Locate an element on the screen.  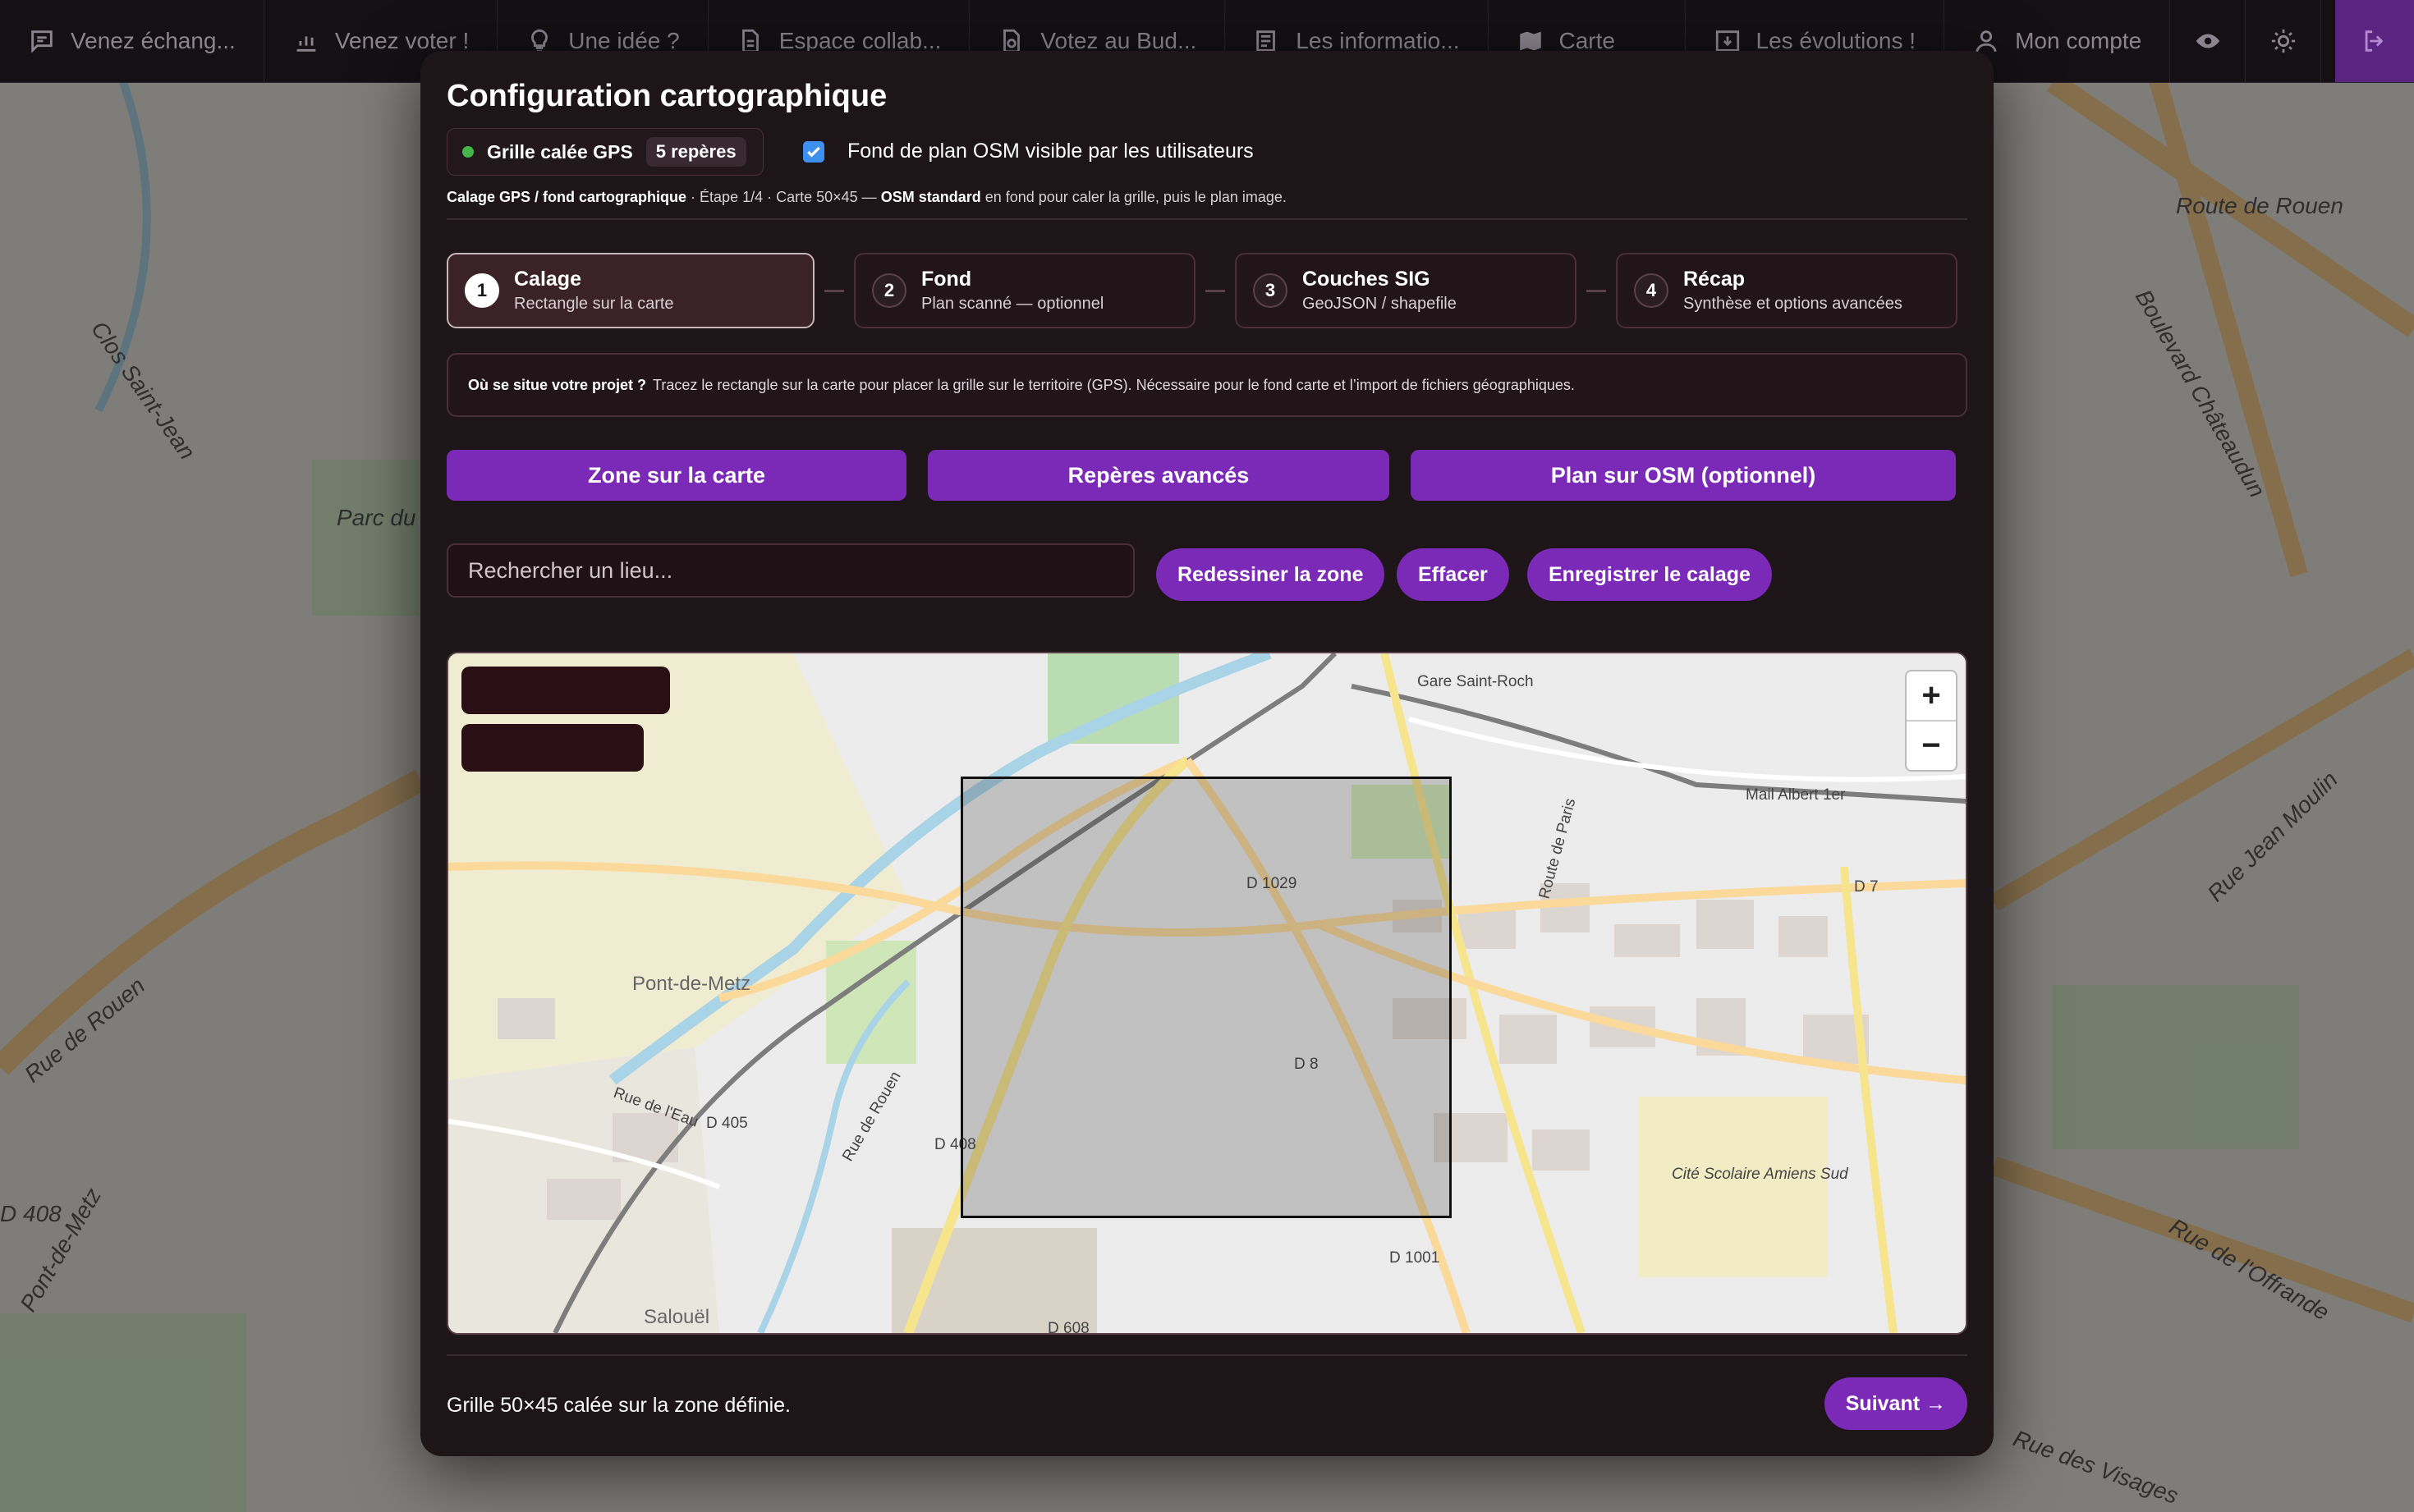
map-label: Cité Scolaire Amiens Sud is located at coordinates (1761, 1174).